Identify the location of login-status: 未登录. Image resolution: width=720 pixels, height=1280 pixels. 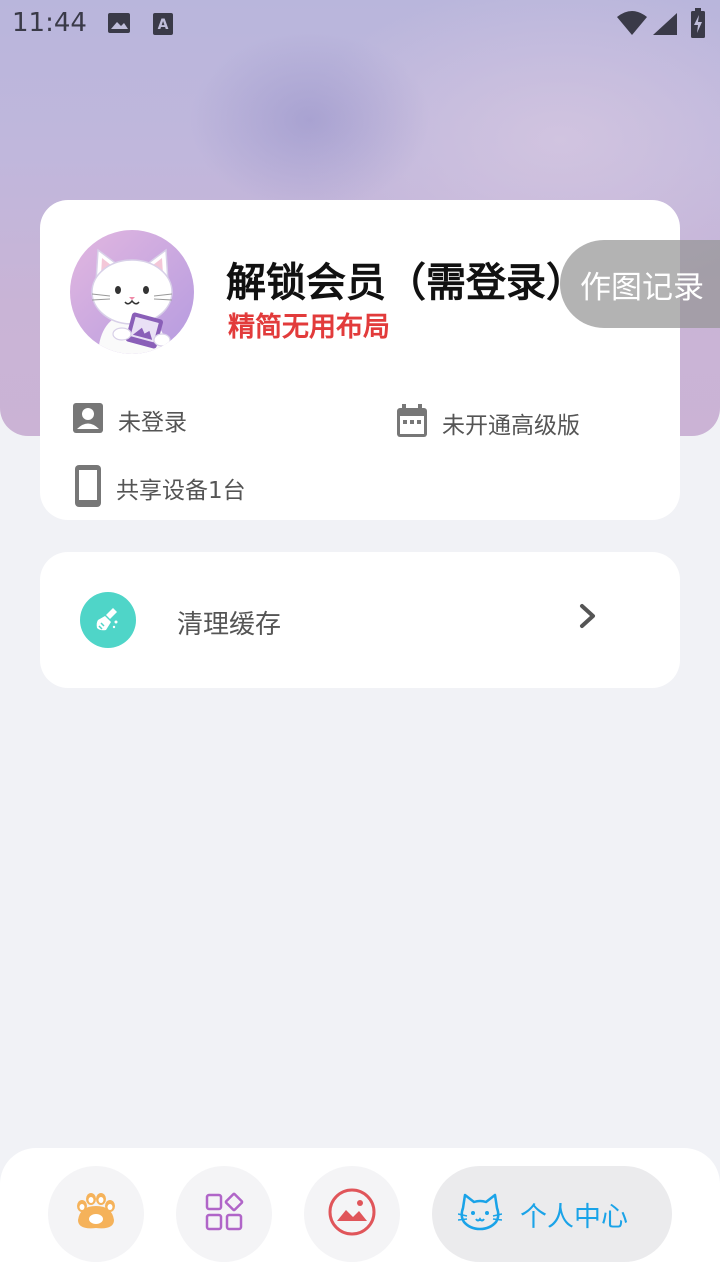
(129, 420).